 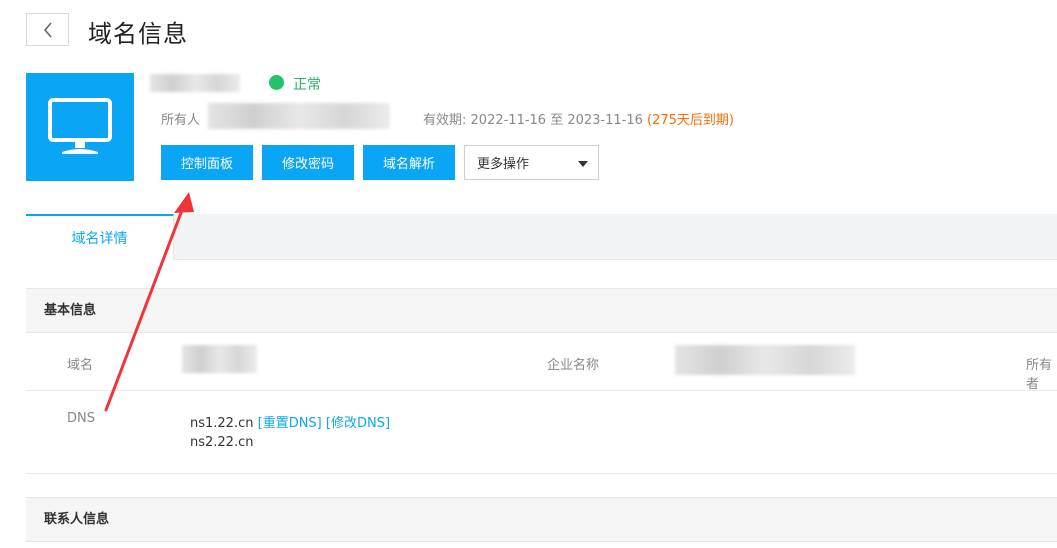 I want to click on validity-label: 有效期:, so click(x=445, y=120).